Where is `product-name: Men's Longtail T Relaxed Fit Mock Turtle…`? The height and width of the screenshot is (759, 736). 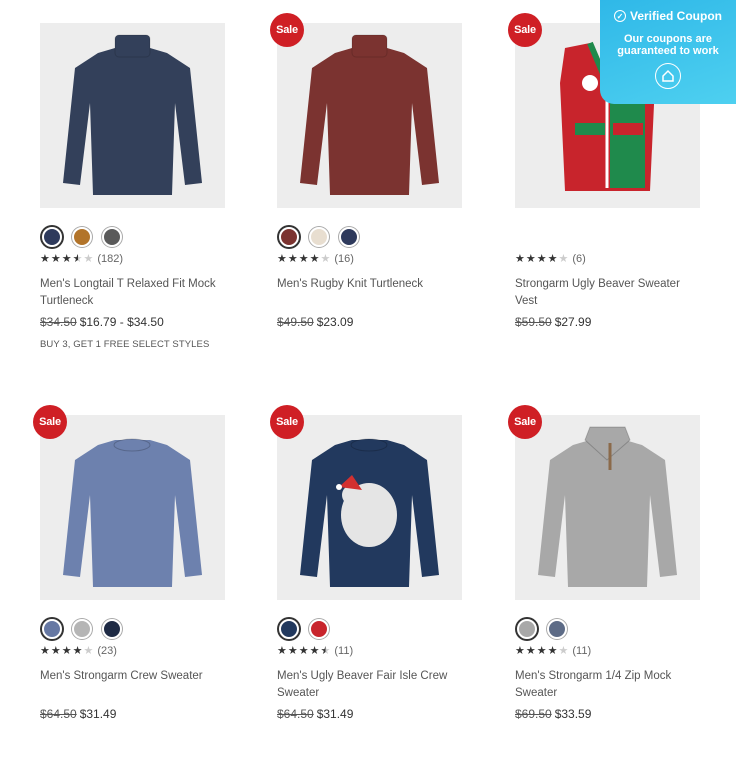 product-name: Men's Longtail T Relaxed Fit Mock Turtle… is located at coordinates (132, 293).